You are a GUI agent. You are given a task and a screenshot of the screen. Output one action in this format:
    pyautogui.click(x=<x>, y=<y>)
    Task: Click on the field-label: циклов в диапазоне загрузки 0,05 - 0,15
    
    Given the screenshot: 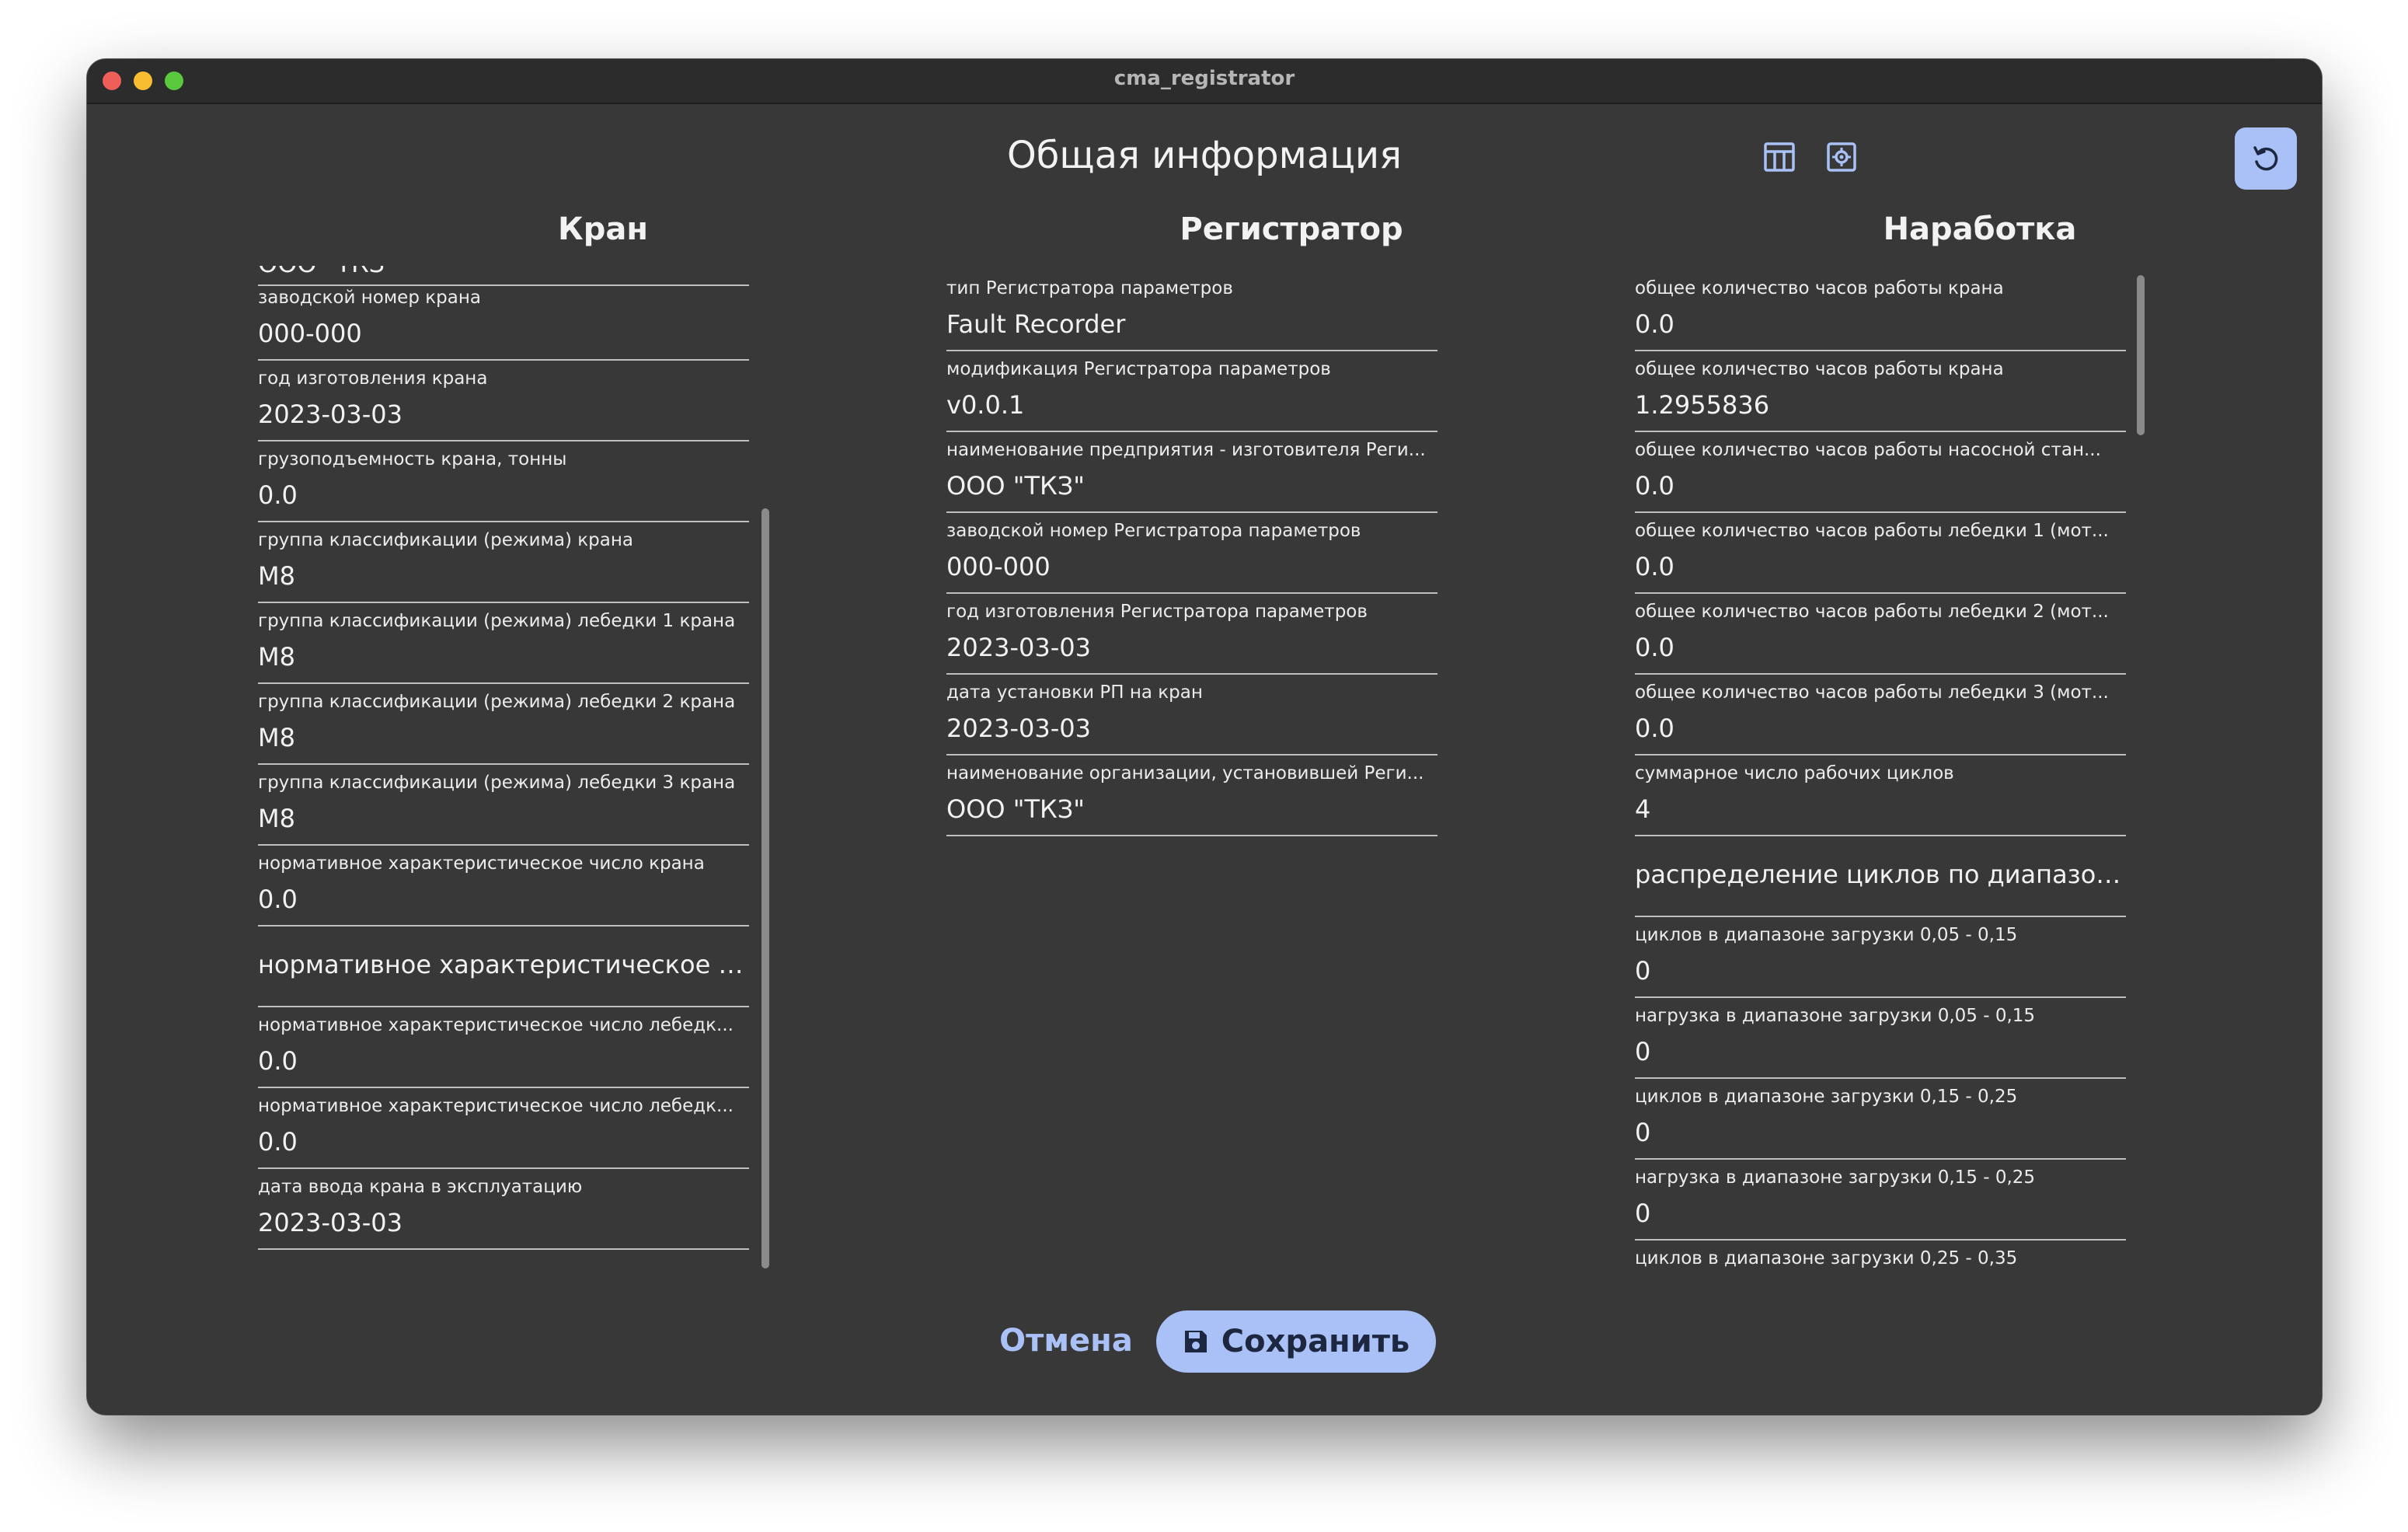 What is the action you would take?
    pyautogui.click(x=1826, y=935)
    